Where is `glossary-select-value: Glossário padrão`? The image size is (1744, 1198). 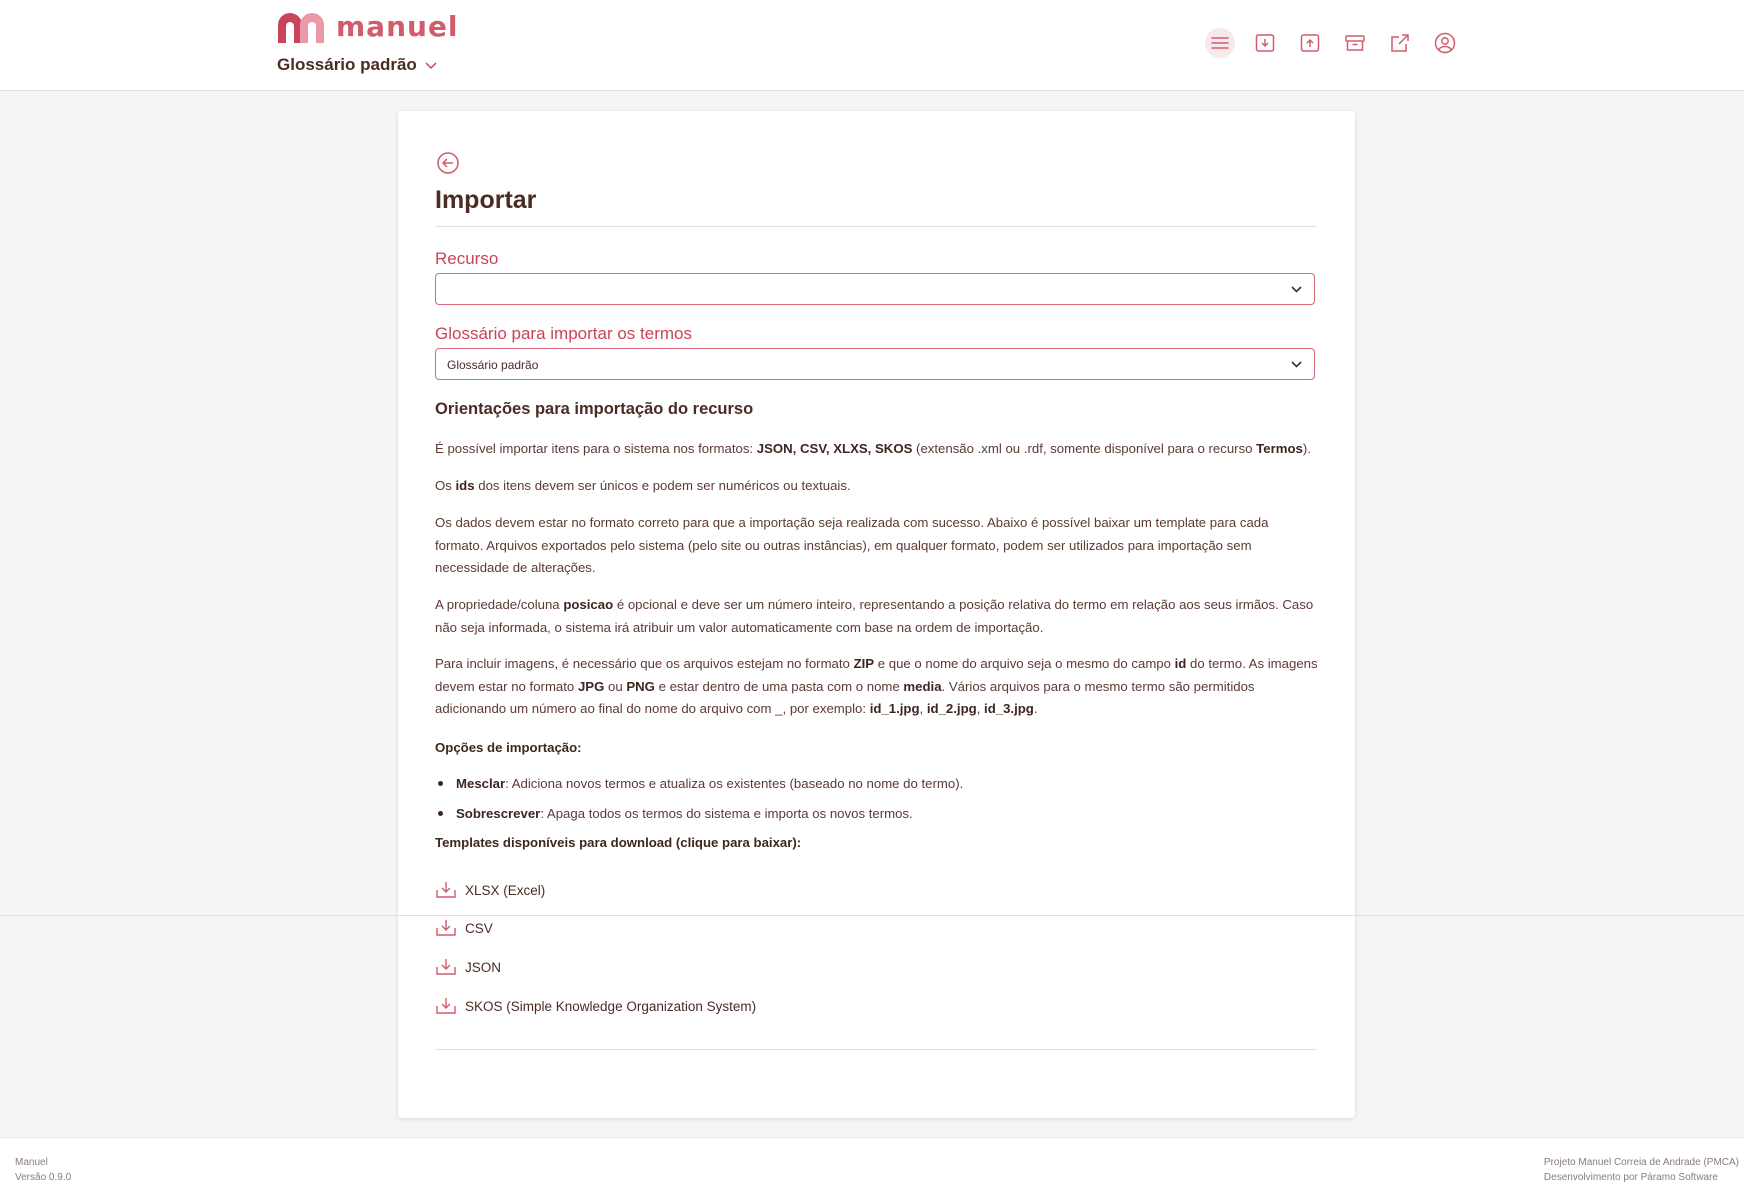 glossary-select-value: Glossário padrão is located at coordinates (493, 365).